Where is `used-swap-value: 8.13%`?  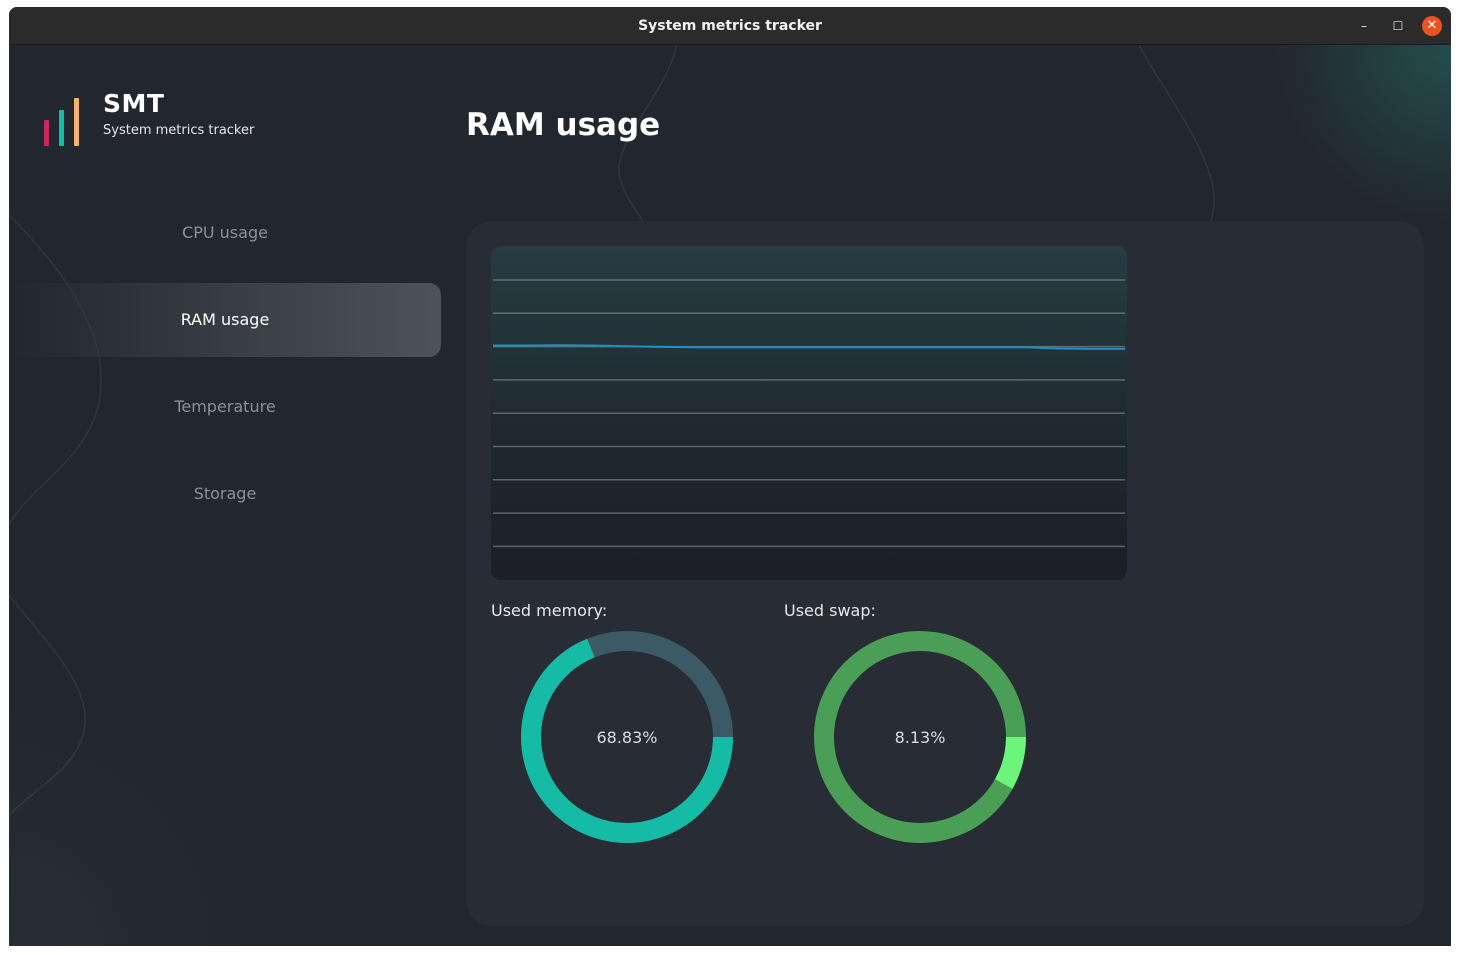
used-swap-value: 8.13% is located at coordinates (920, 737).